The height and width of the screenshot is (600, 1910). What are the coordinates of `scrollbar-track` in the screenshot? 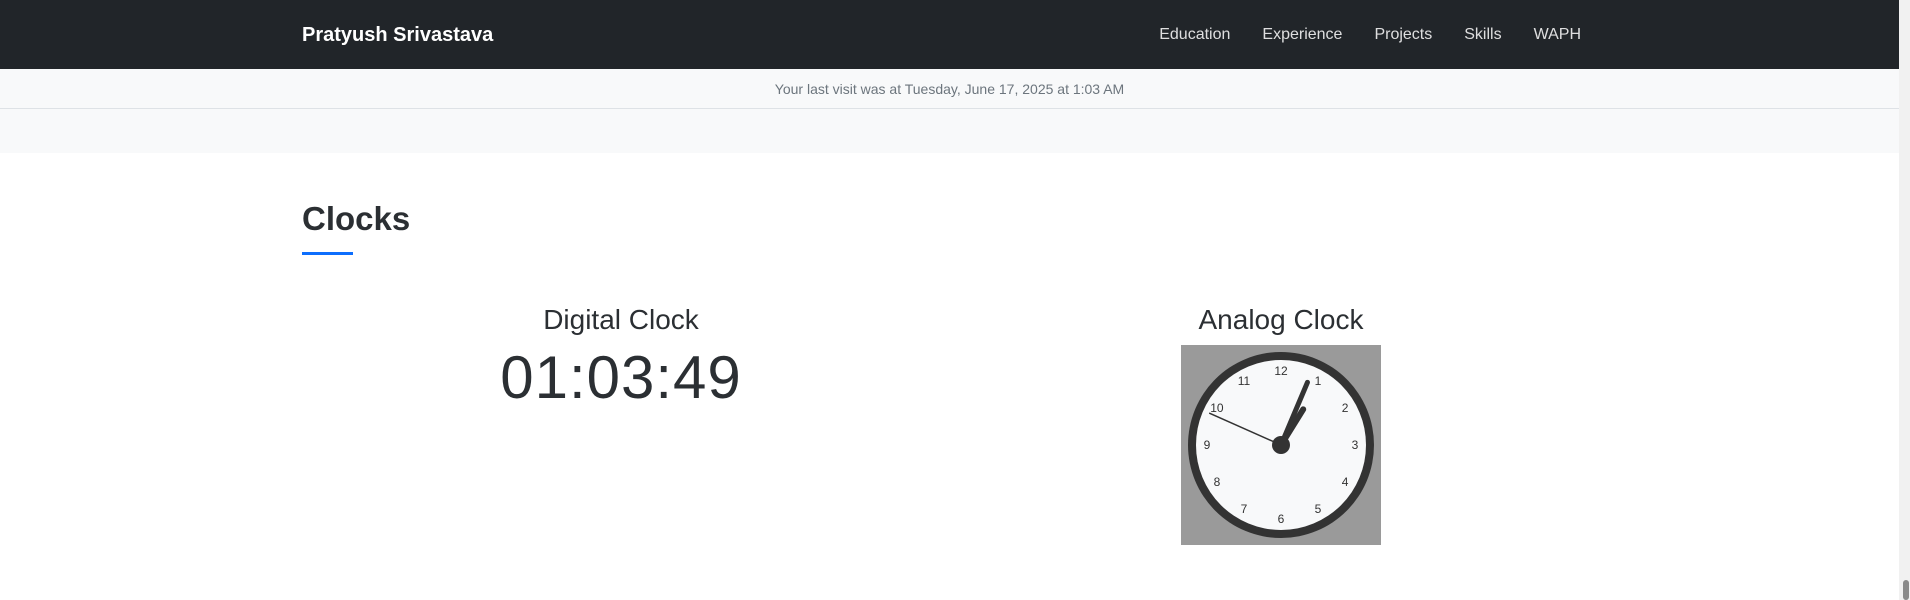 It's located at (1904, 300).